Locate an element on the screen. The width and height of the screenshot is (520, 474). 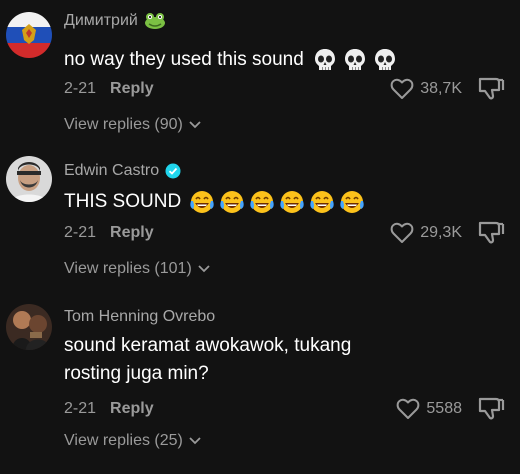
frog-icon is located at coordinates (154, 21).